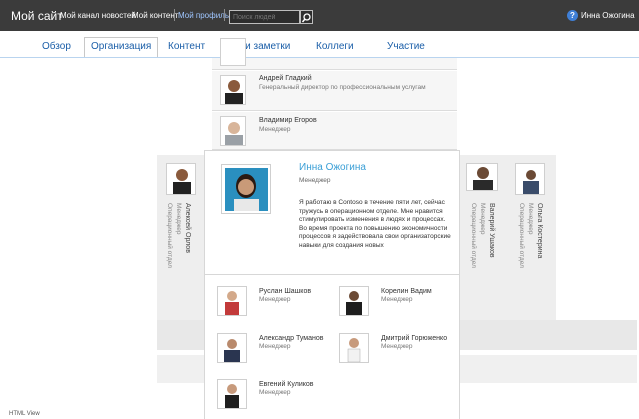 This screenshot has height=419, width=639. What do you see at coordinates (414, 338) in the screenshot?
I see `report-name: Дмитрий Горюженко` at bounding box center [414, 338].